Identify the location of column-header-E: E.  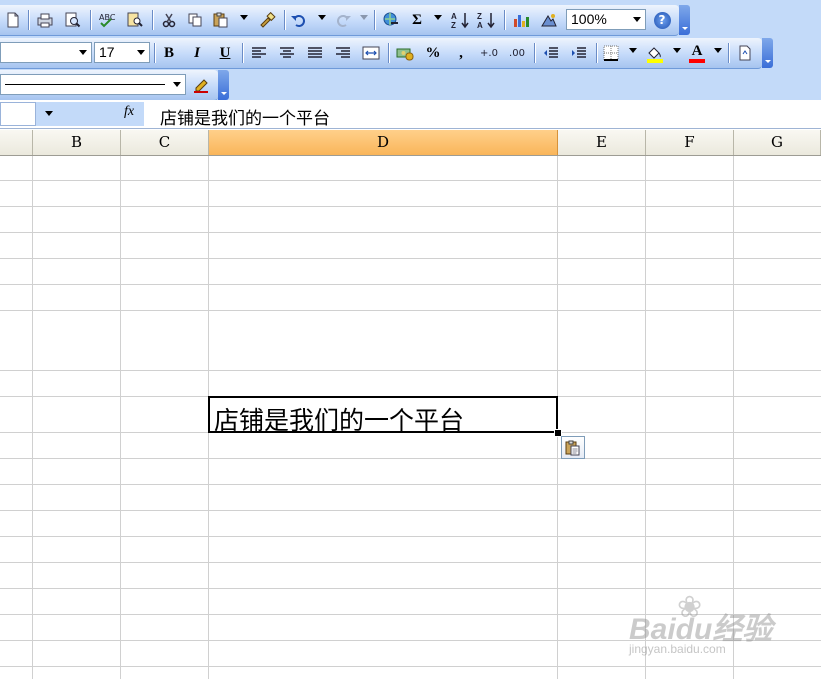
(602, 142).